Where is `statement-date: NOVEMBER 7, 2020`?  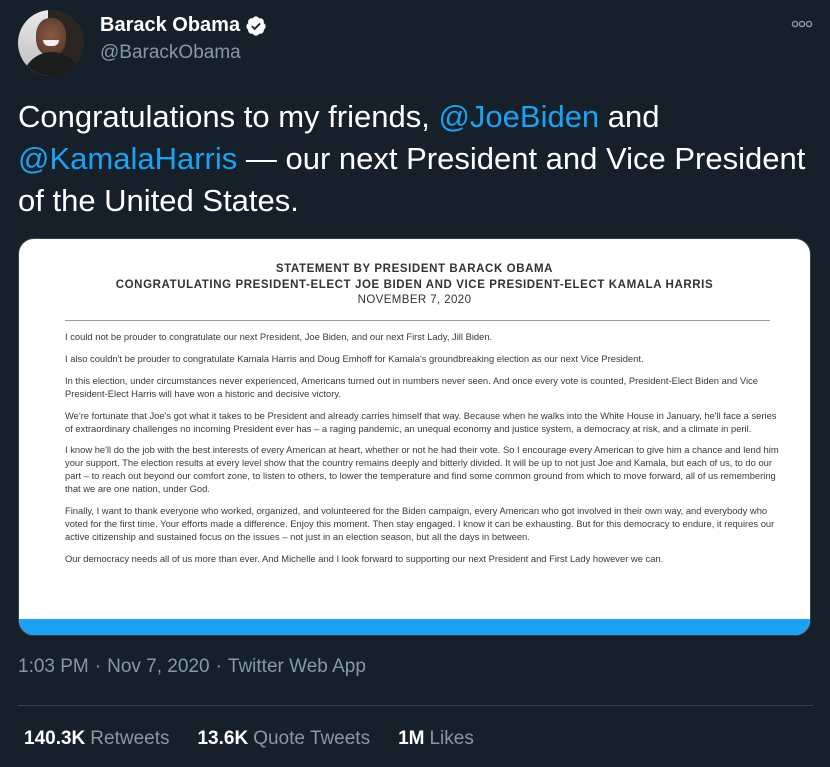
statement-date: NOVEMBER 7, 2020 is located at coordinates (414, 300).